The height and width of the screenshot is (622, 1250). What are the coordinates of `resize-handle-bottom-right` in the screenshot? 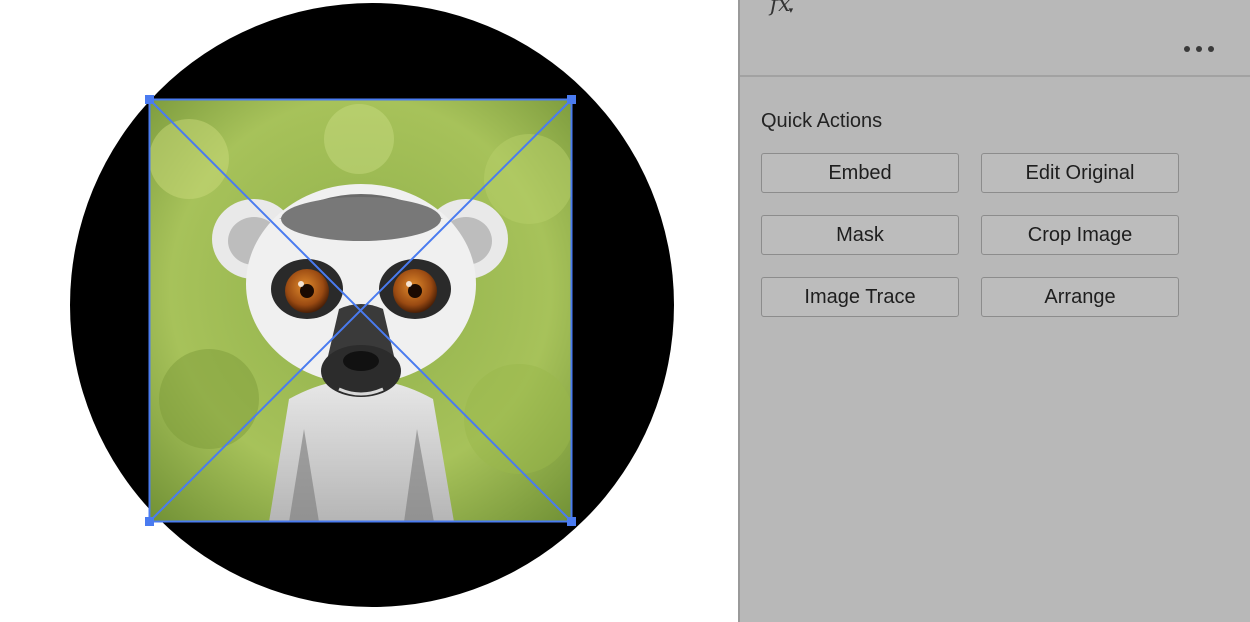 It's located at (571, 521).